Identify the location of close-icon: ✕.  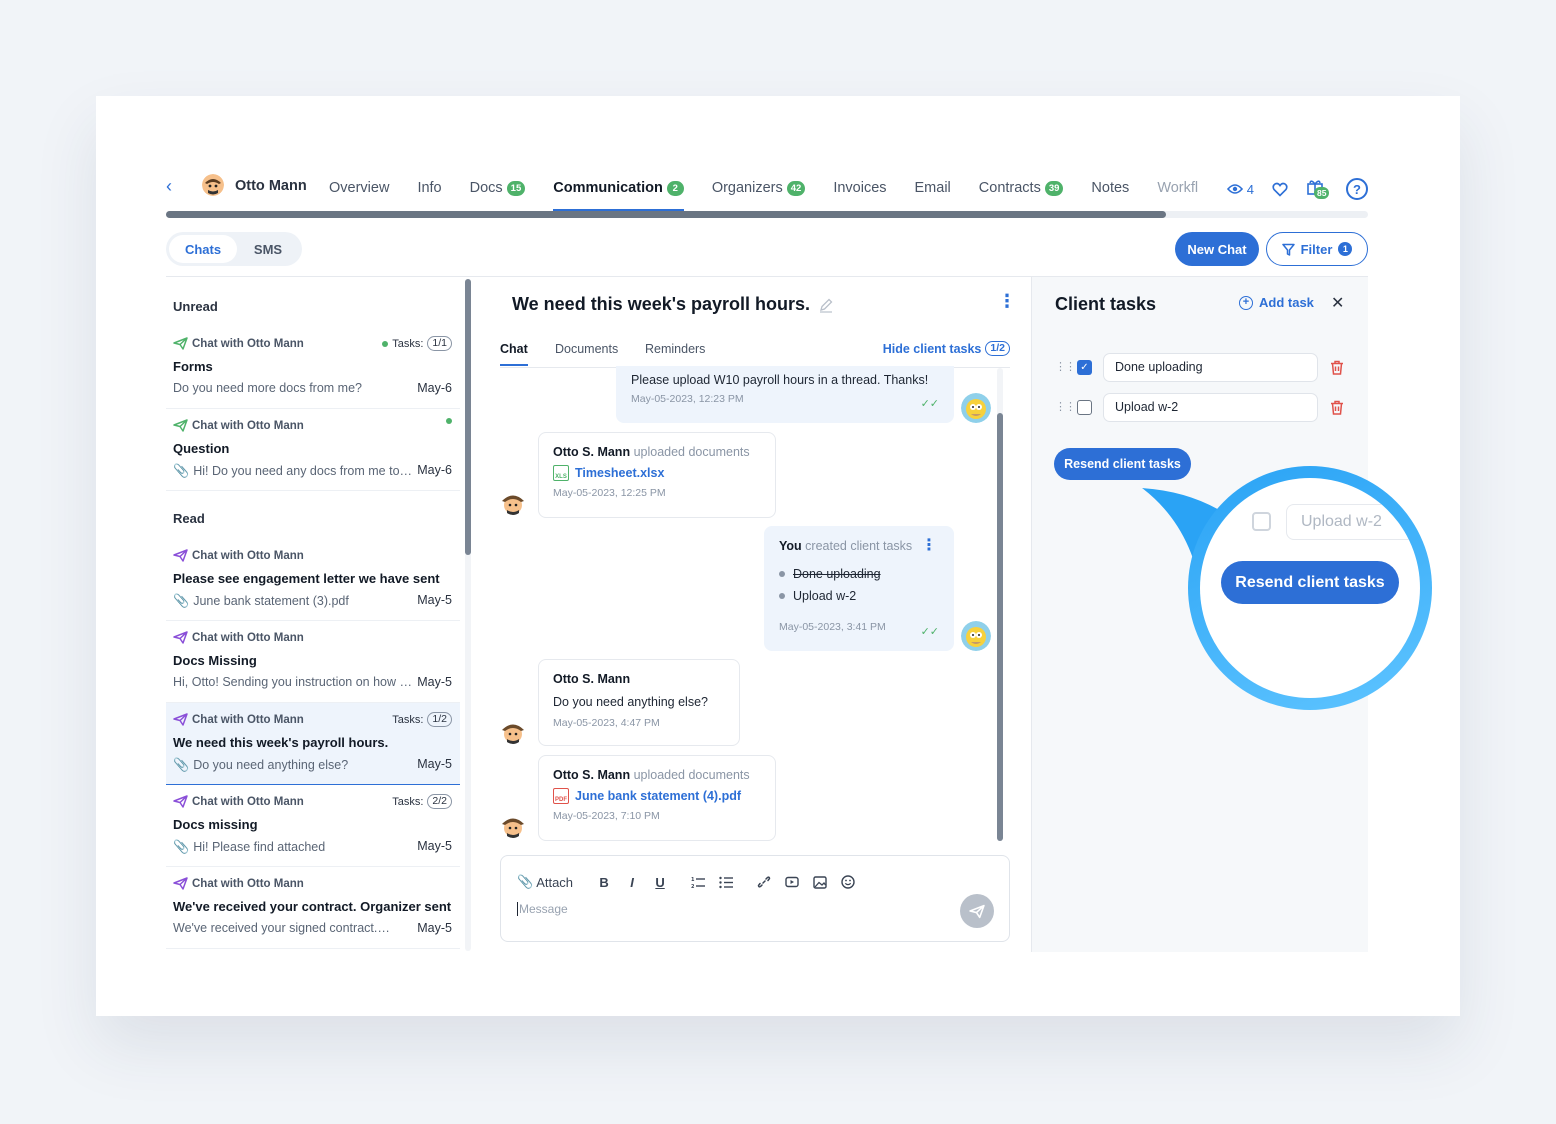
(1337, 303).